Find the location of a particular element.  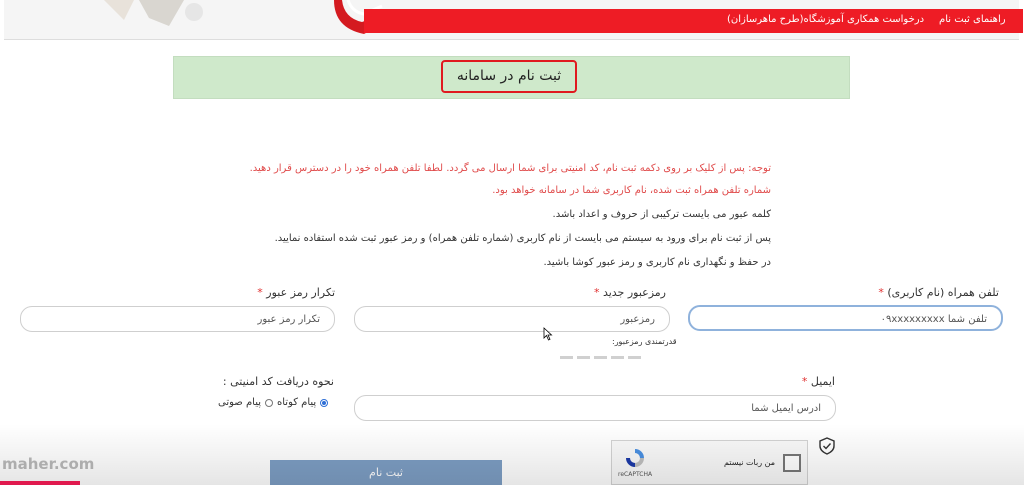

shield-check-icon is located at coordinates (827, 446).